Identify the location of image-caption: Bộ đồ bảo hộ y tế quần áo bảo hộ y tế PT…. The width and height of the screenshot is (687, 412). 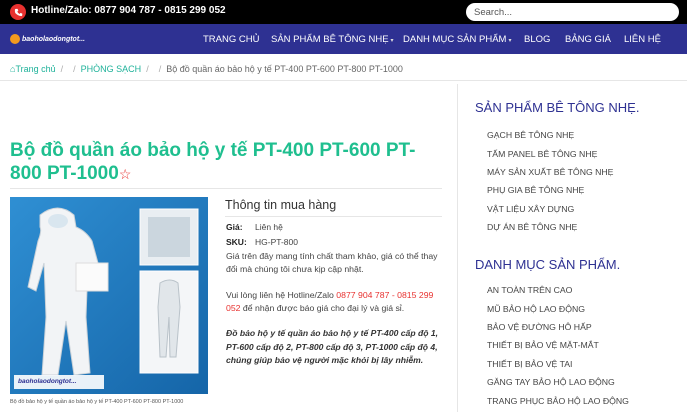
(97, 402).